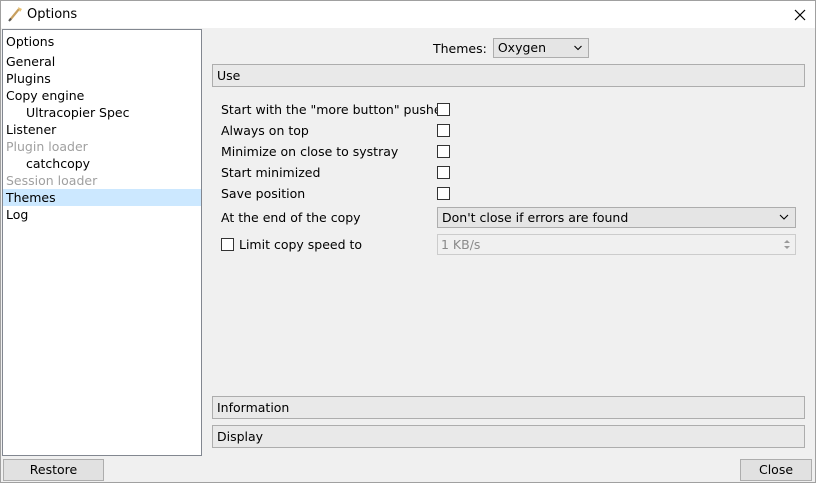 Image resolution: width=816 pixels, height=483 pixels. Describe the element at coordinates (265, 130) in the screenshot. I see `always-on-top-label: Always on top` at that location.